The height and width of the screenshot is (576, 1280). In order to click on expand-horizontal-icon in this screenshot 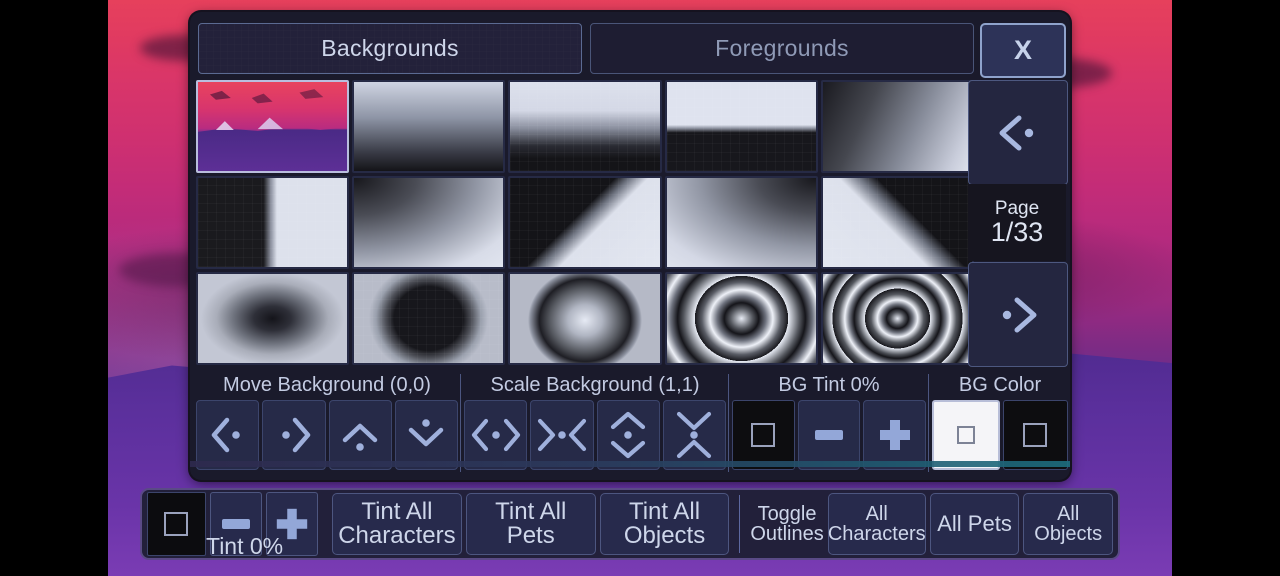, I will do `click(495, 435)`.